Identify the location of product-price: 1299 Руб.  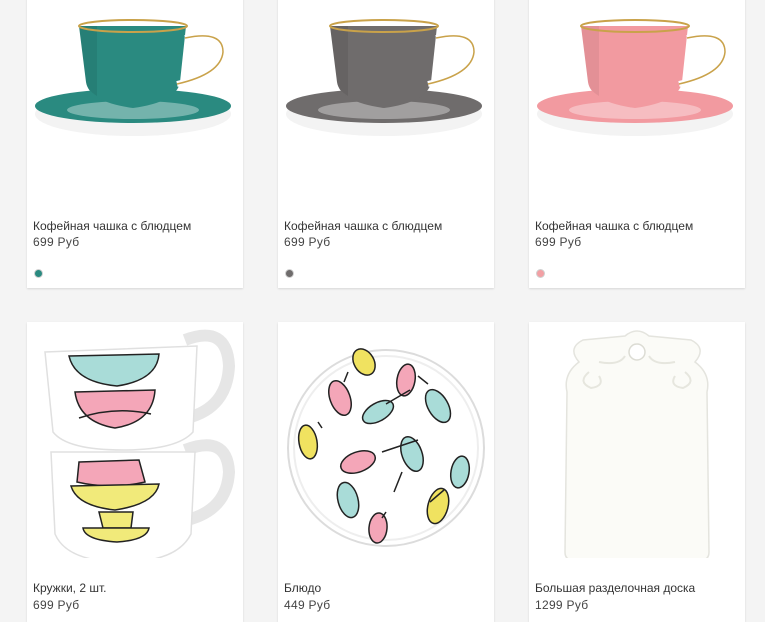
(562, 605).